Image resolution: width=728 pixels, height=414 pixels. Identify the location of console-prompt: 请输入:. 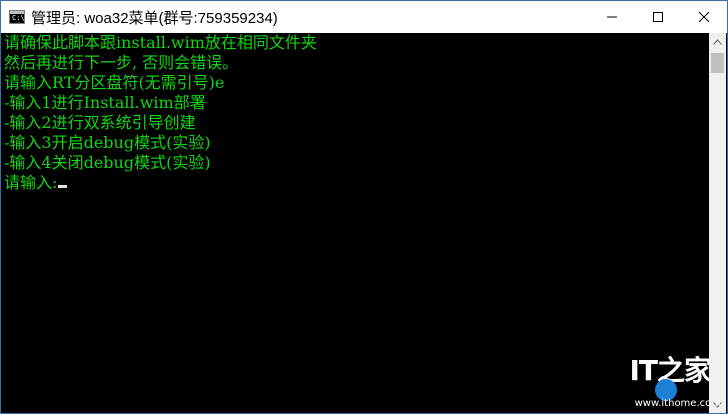
(31, 182).